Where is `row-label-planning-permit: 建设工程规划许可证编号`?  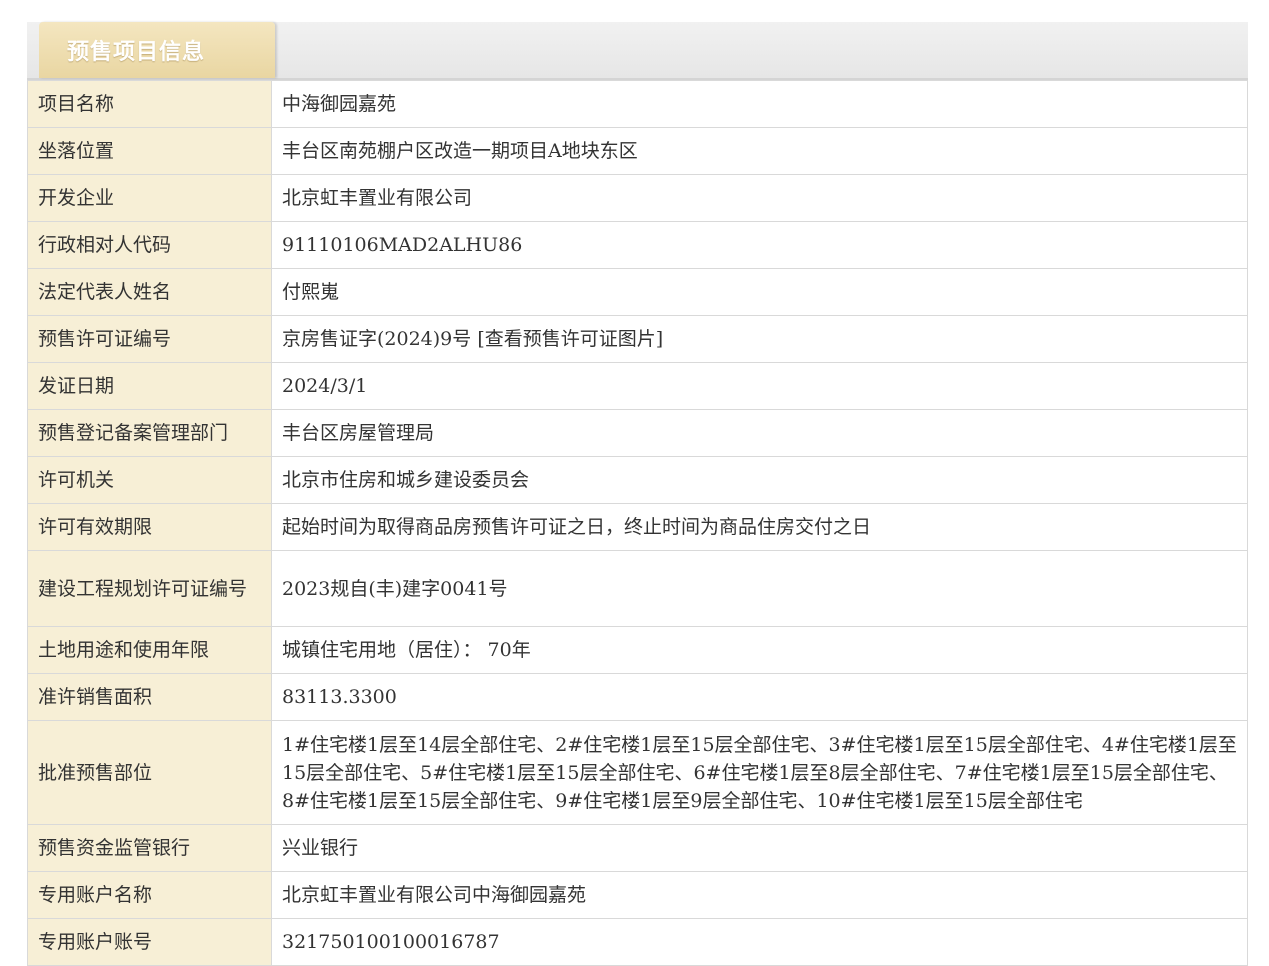 row-label-planning-permit: 建设工程规划许可证编号 is located at coordinates (149, 588).